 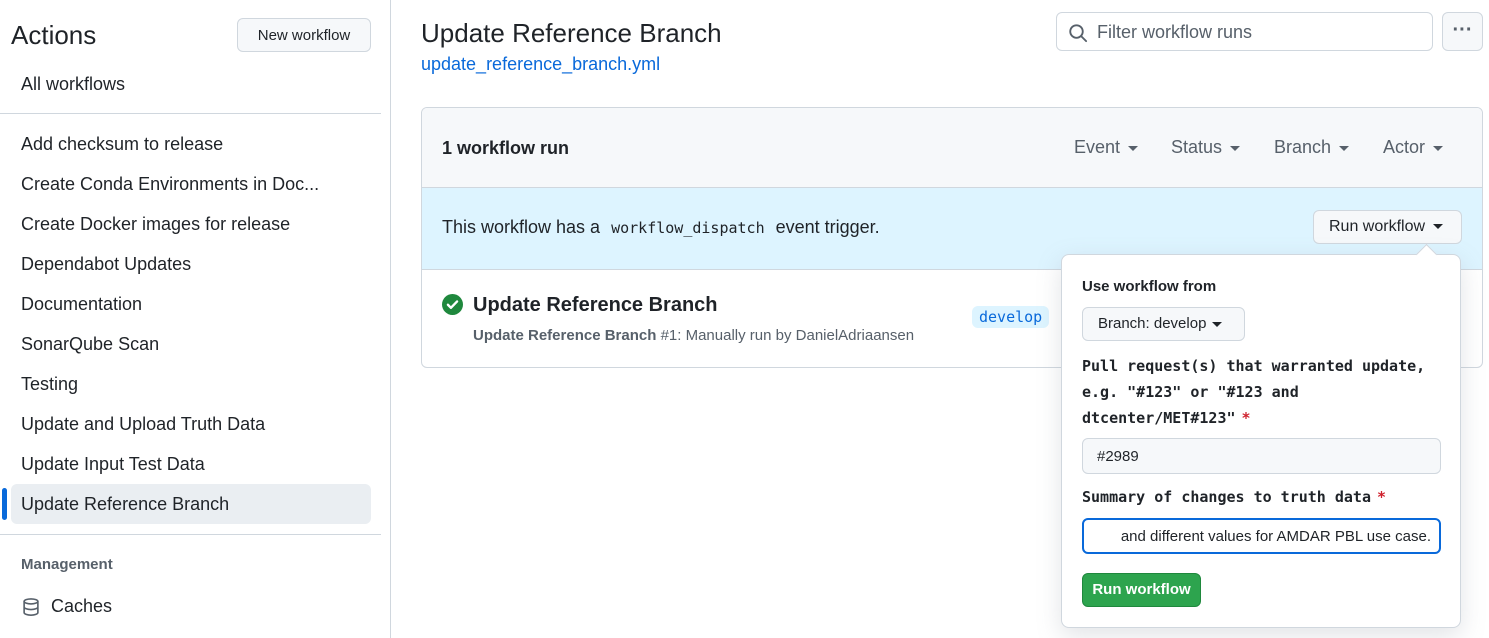 I want to click on filter-runs-input, so click(x=1257, y=32).